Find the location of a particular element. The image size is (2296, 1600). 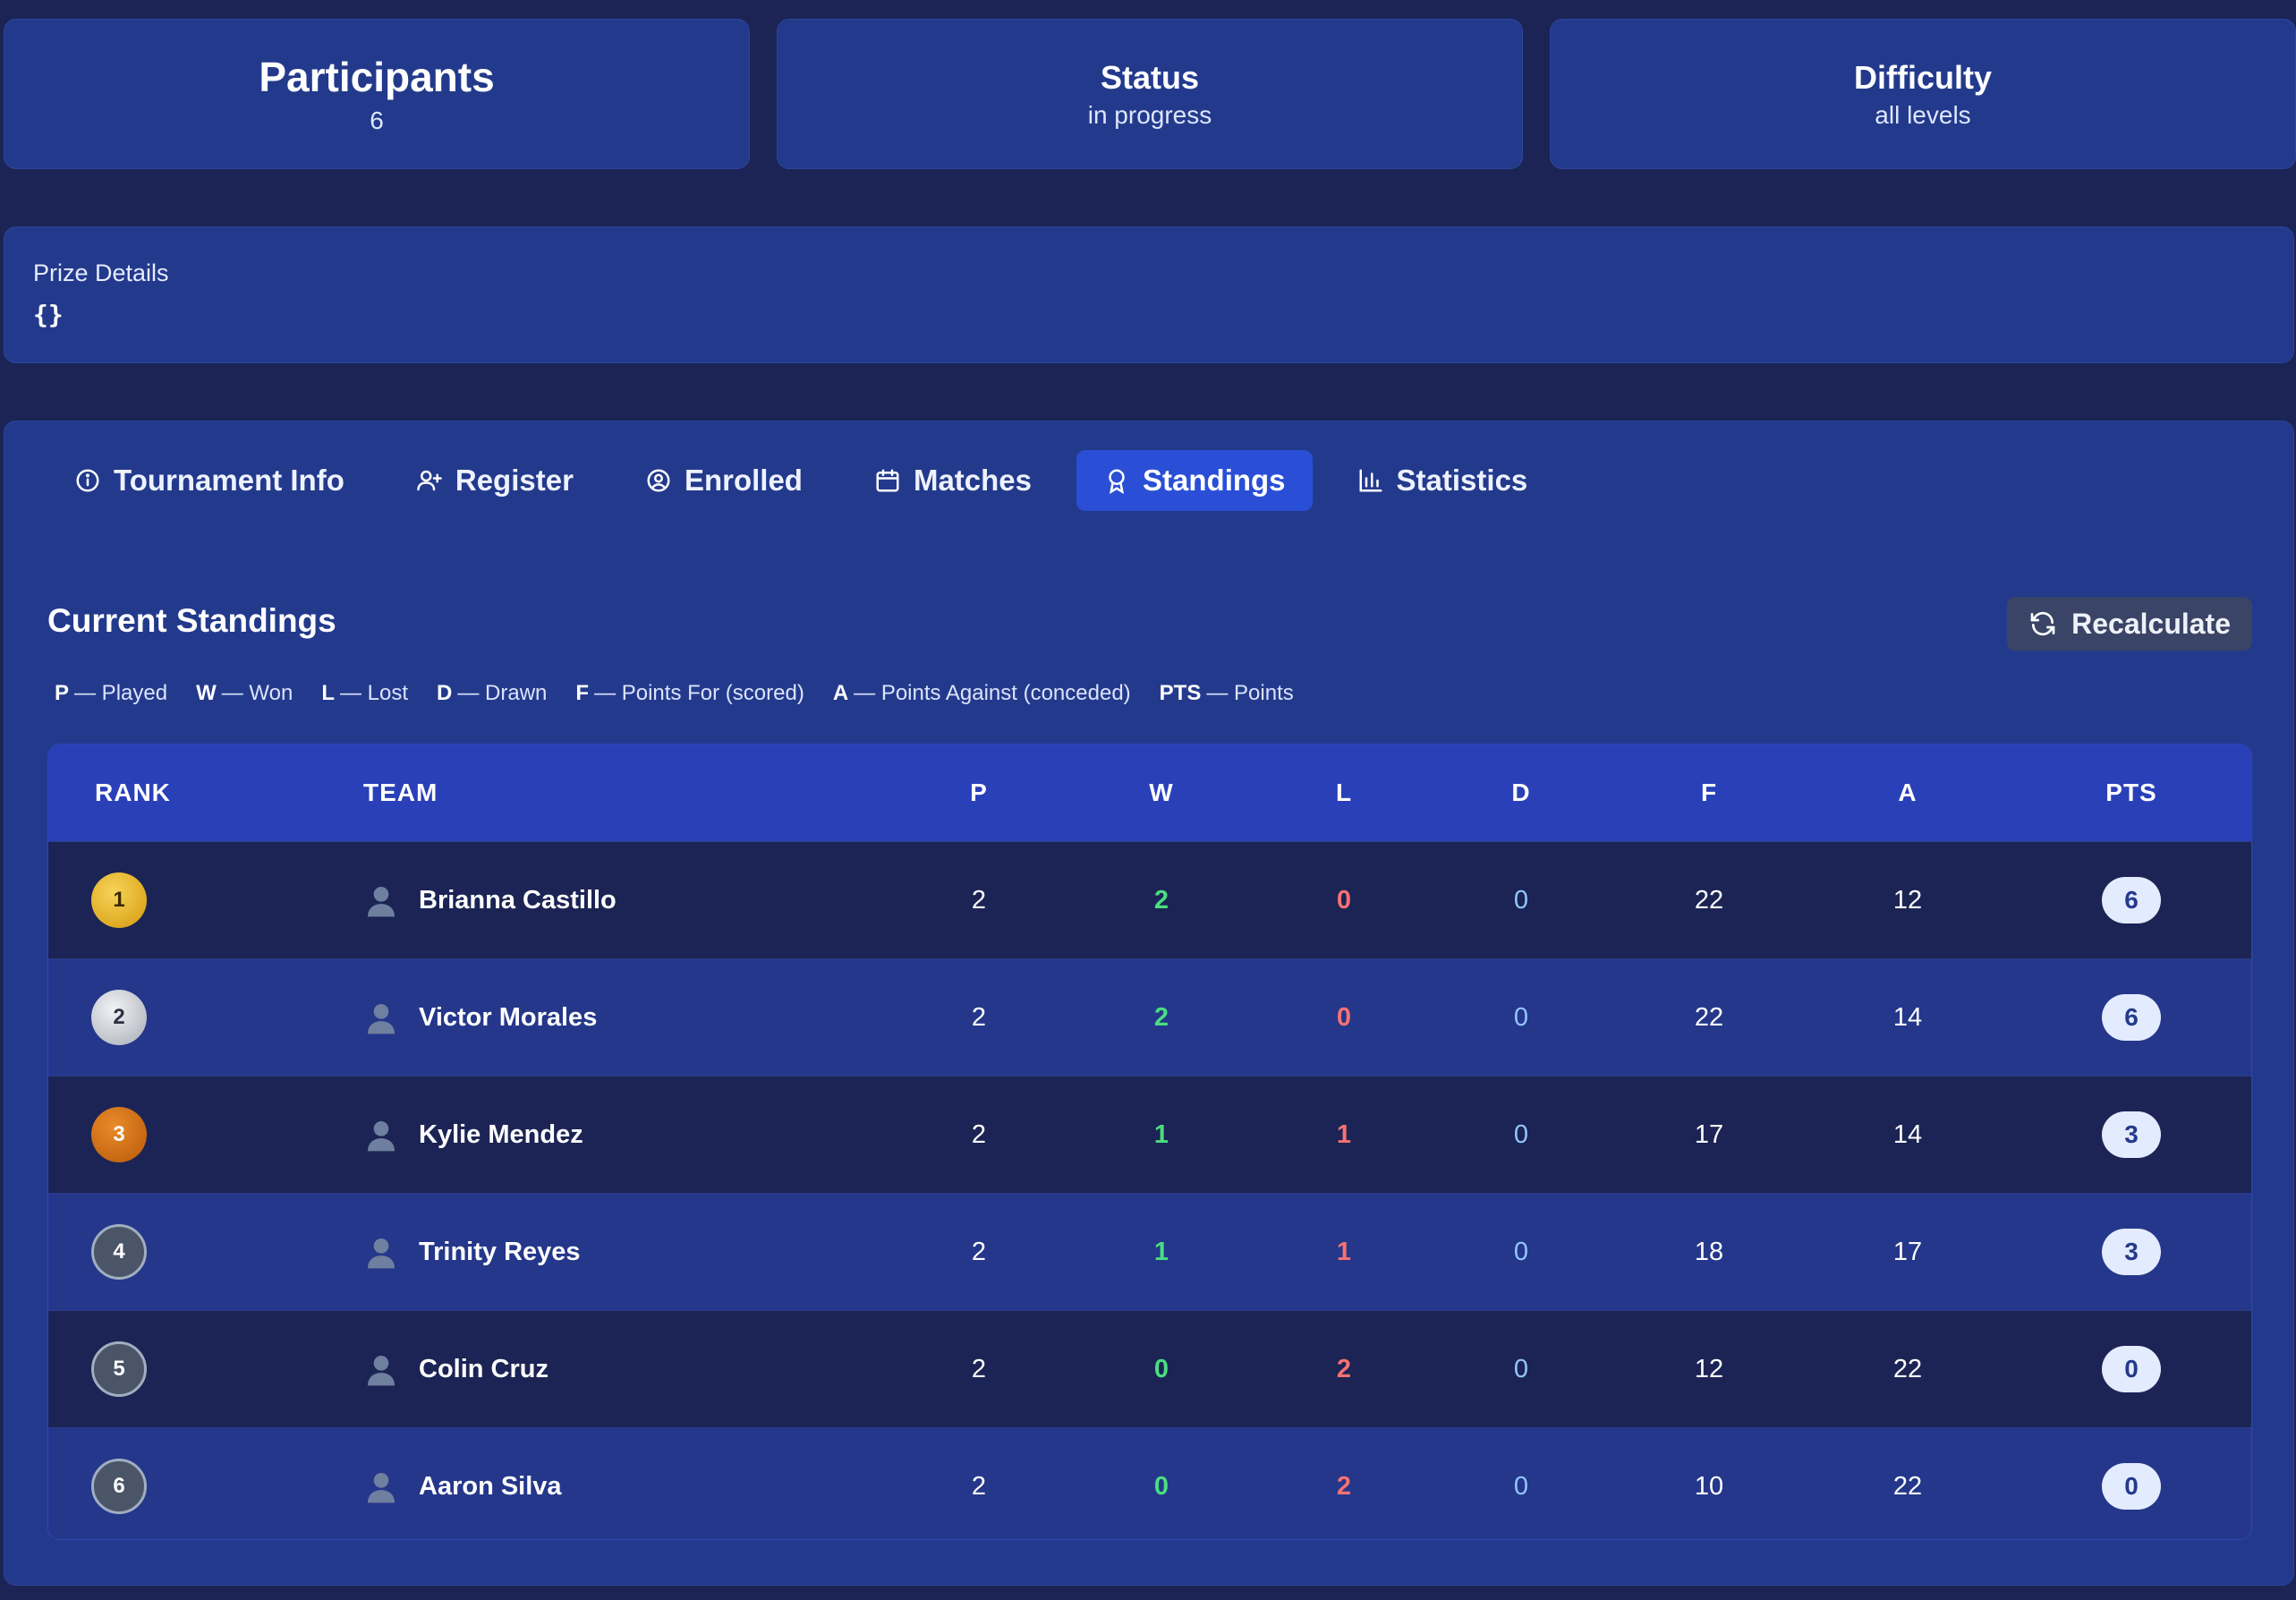

prize-details-card: Prize Details {} is located at coordinates (1149, 294).